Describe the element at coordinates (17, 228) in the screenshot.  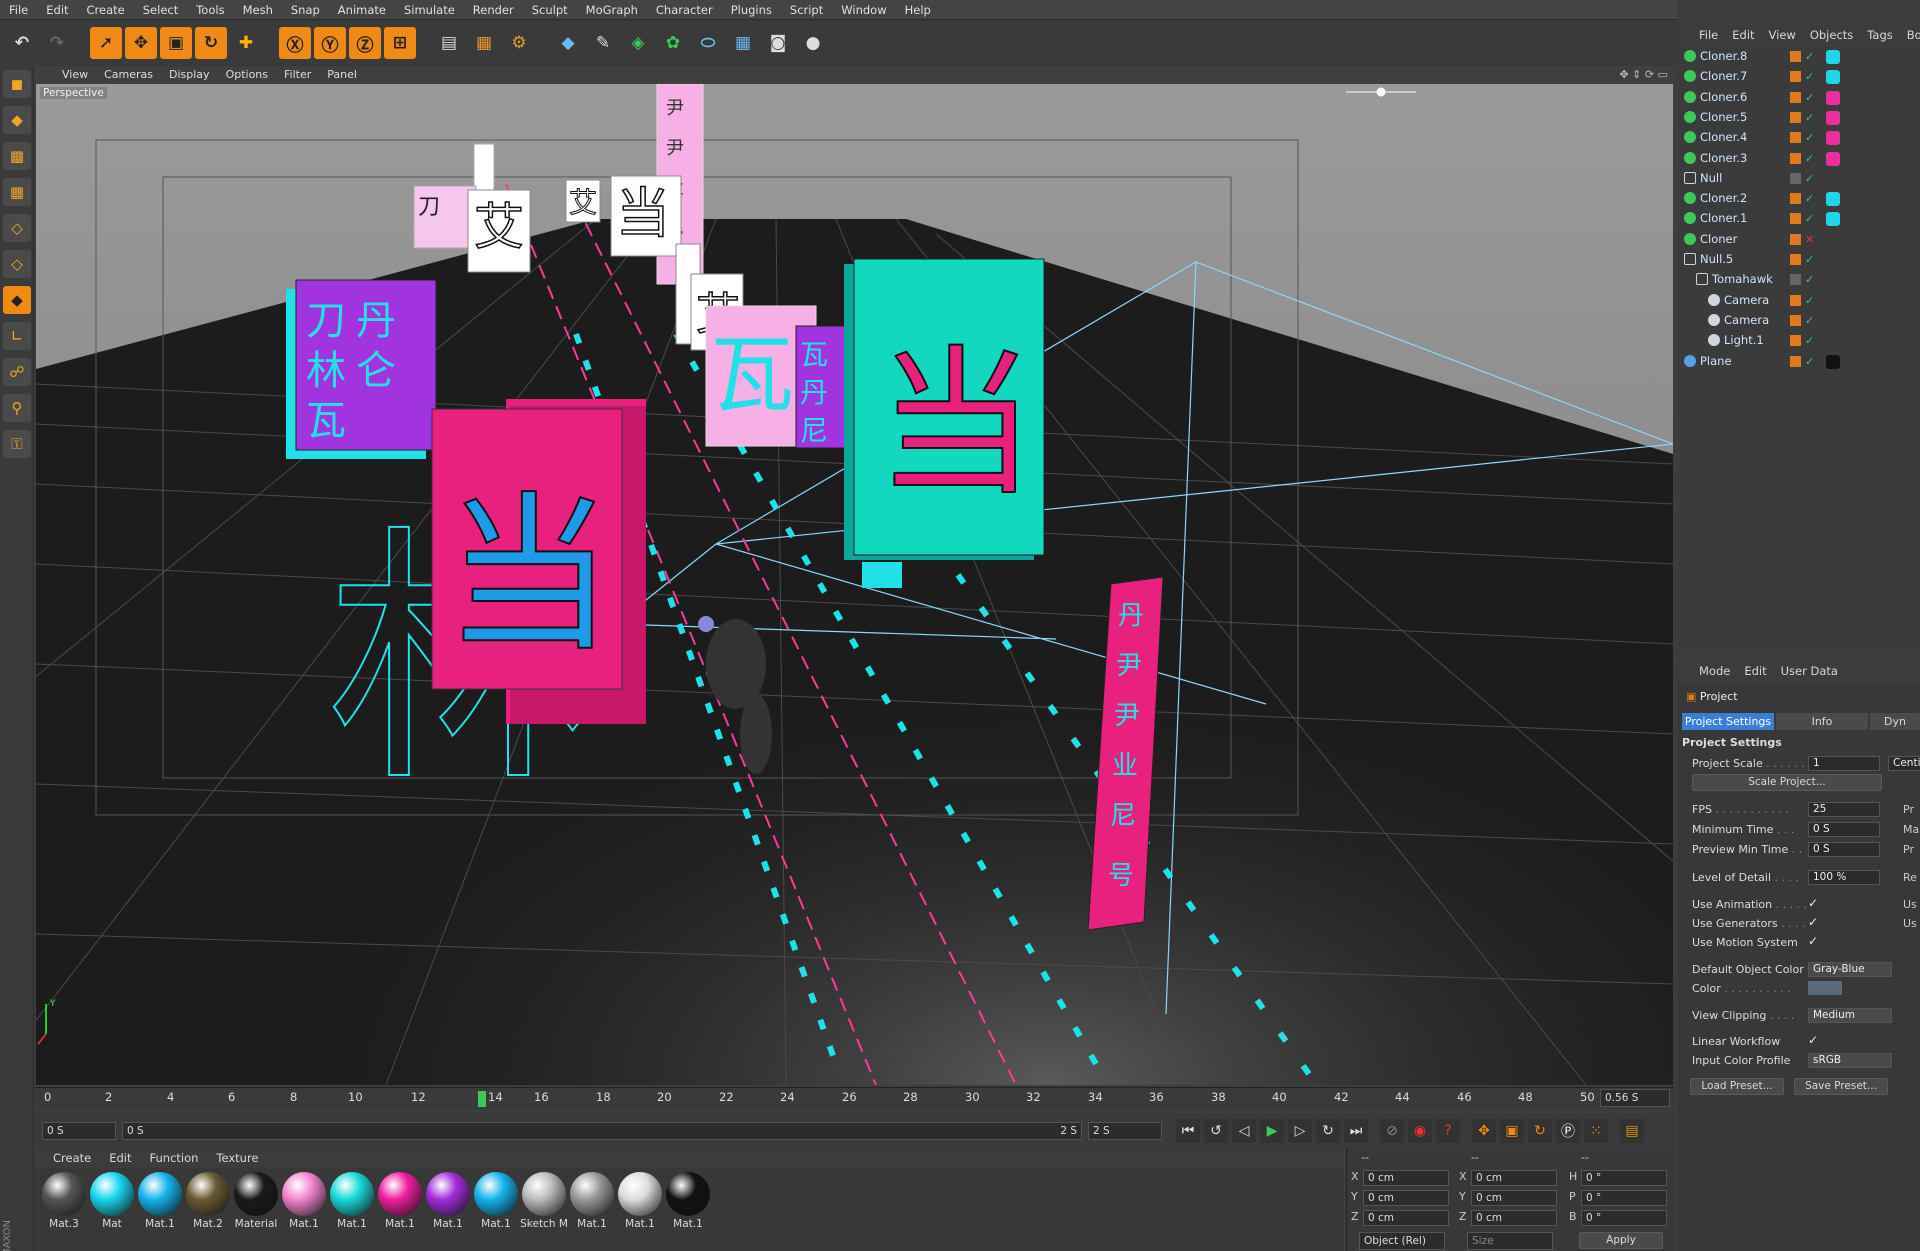
I see `points-mode-icon: ◇` at that location.